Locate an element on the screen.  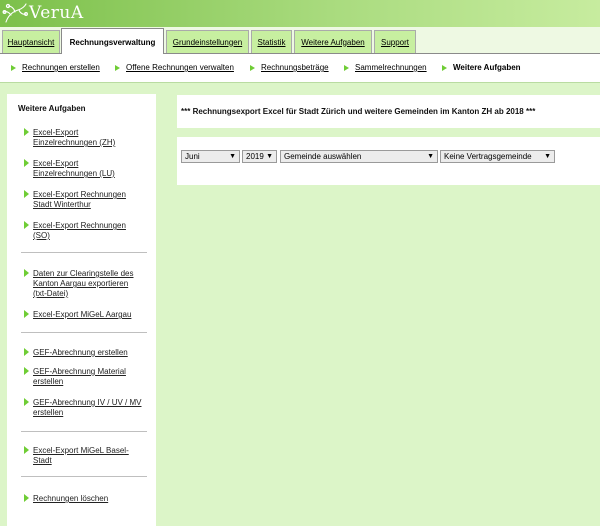
tab-support: Support is located at coordinates (395, 41).